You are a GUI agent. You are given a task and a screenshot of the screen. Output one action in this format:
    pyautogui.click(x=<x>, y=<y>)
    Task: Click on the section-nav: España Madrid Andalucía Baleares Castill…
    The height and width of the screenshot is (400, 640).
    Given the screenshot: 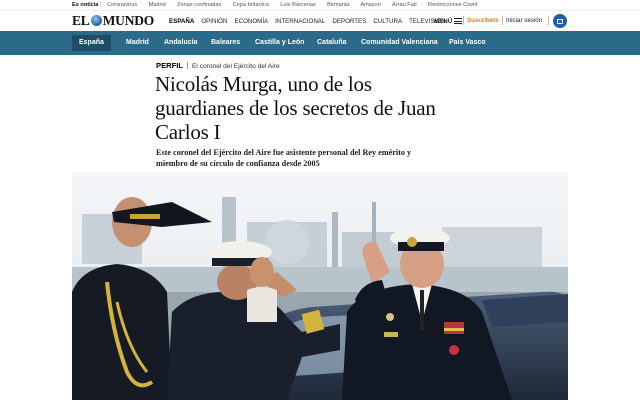 What is the action you would take?
    pyautogui.click(x=320, y=43)
    